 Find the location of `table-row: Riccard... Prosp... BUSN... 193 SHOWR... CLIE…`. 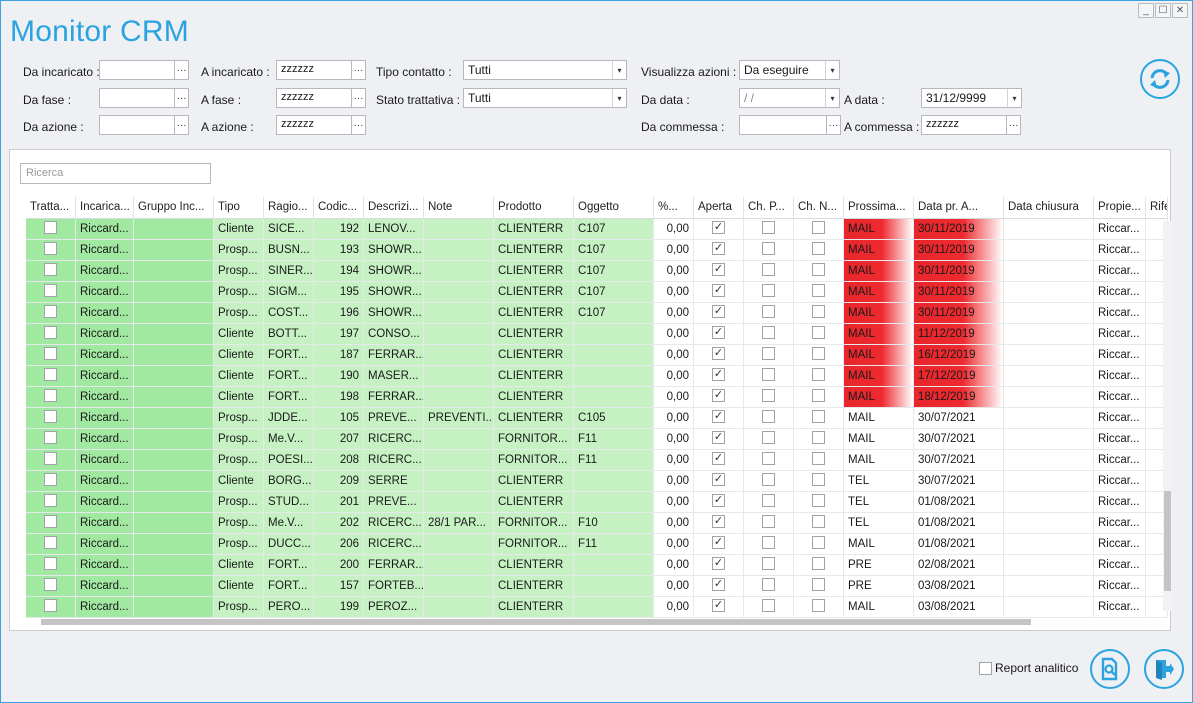

table-row: Riccard... Prosp... BUSN... 193 SHOWR... CLIE… is located at coordinates (597, 250).